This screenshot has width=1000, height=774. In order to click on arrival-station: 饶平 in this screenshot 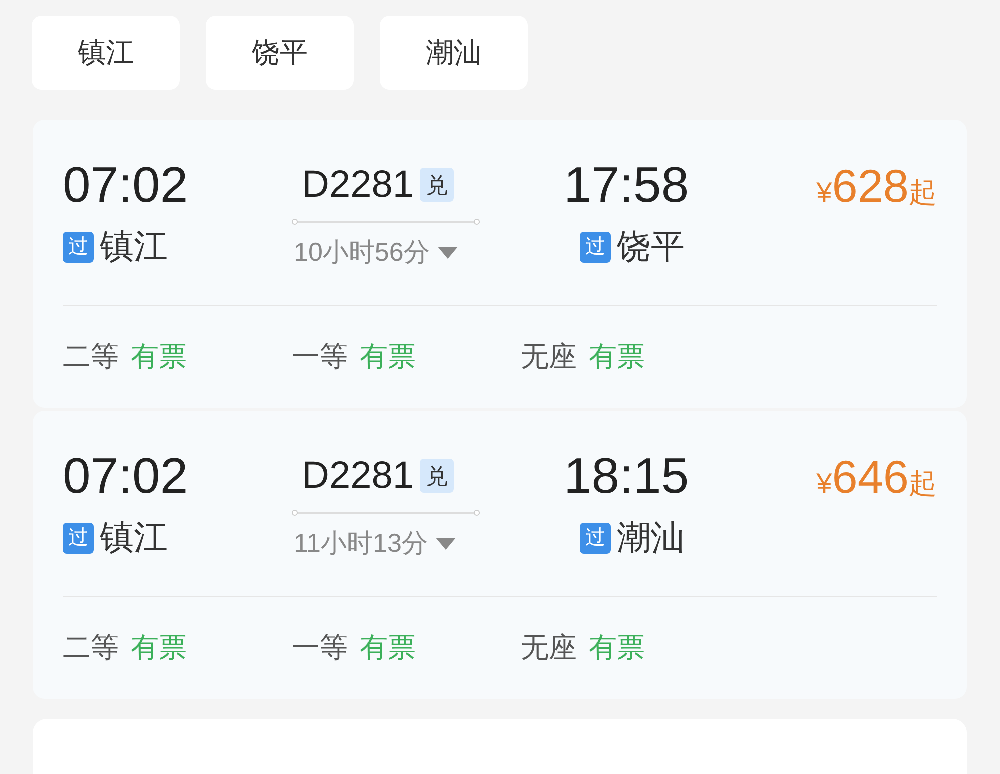, I will do `click(651, 247)`.